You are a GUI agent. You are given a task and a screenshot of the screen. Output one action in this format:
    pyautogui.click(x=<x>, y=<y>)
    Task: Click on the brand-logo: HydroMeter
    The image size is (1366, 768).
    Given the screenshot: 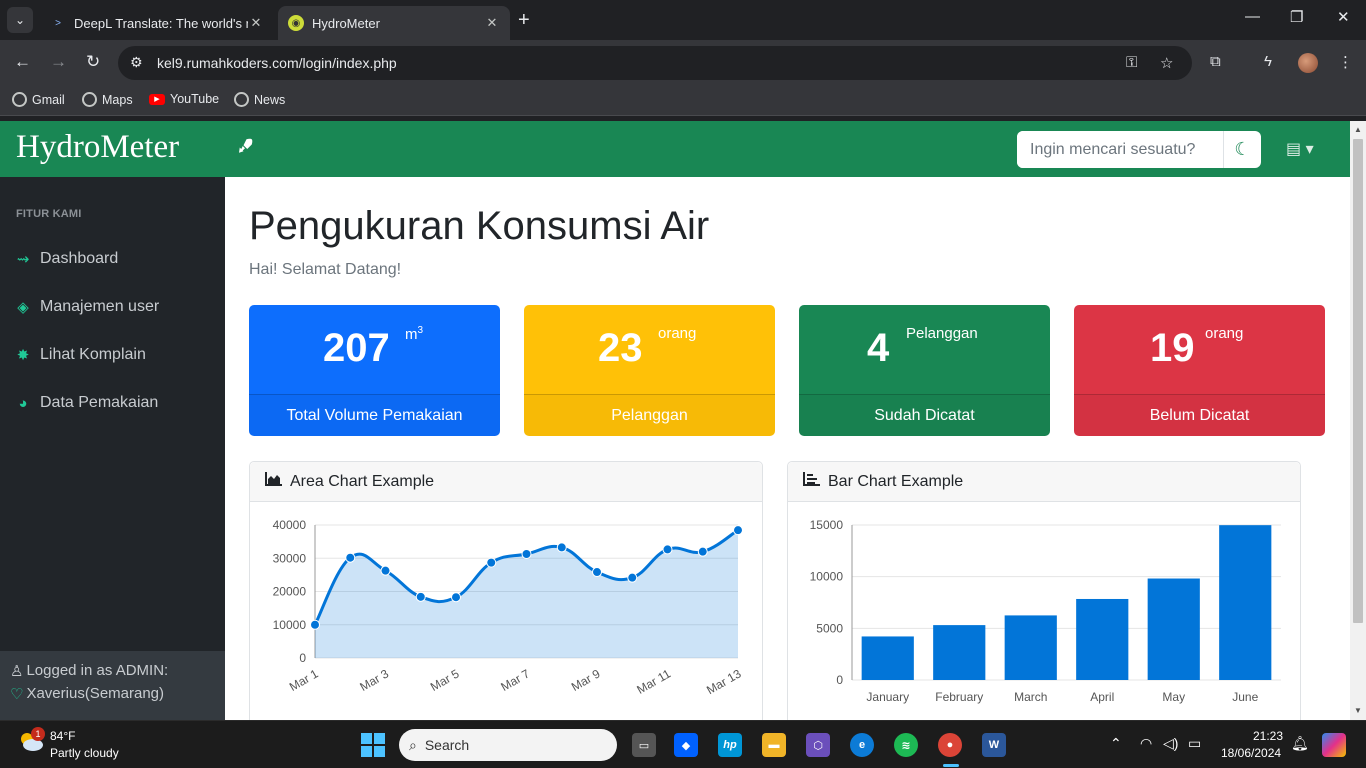 What is the action you would take?
    pyautogui.click(x=97, y=147)
    